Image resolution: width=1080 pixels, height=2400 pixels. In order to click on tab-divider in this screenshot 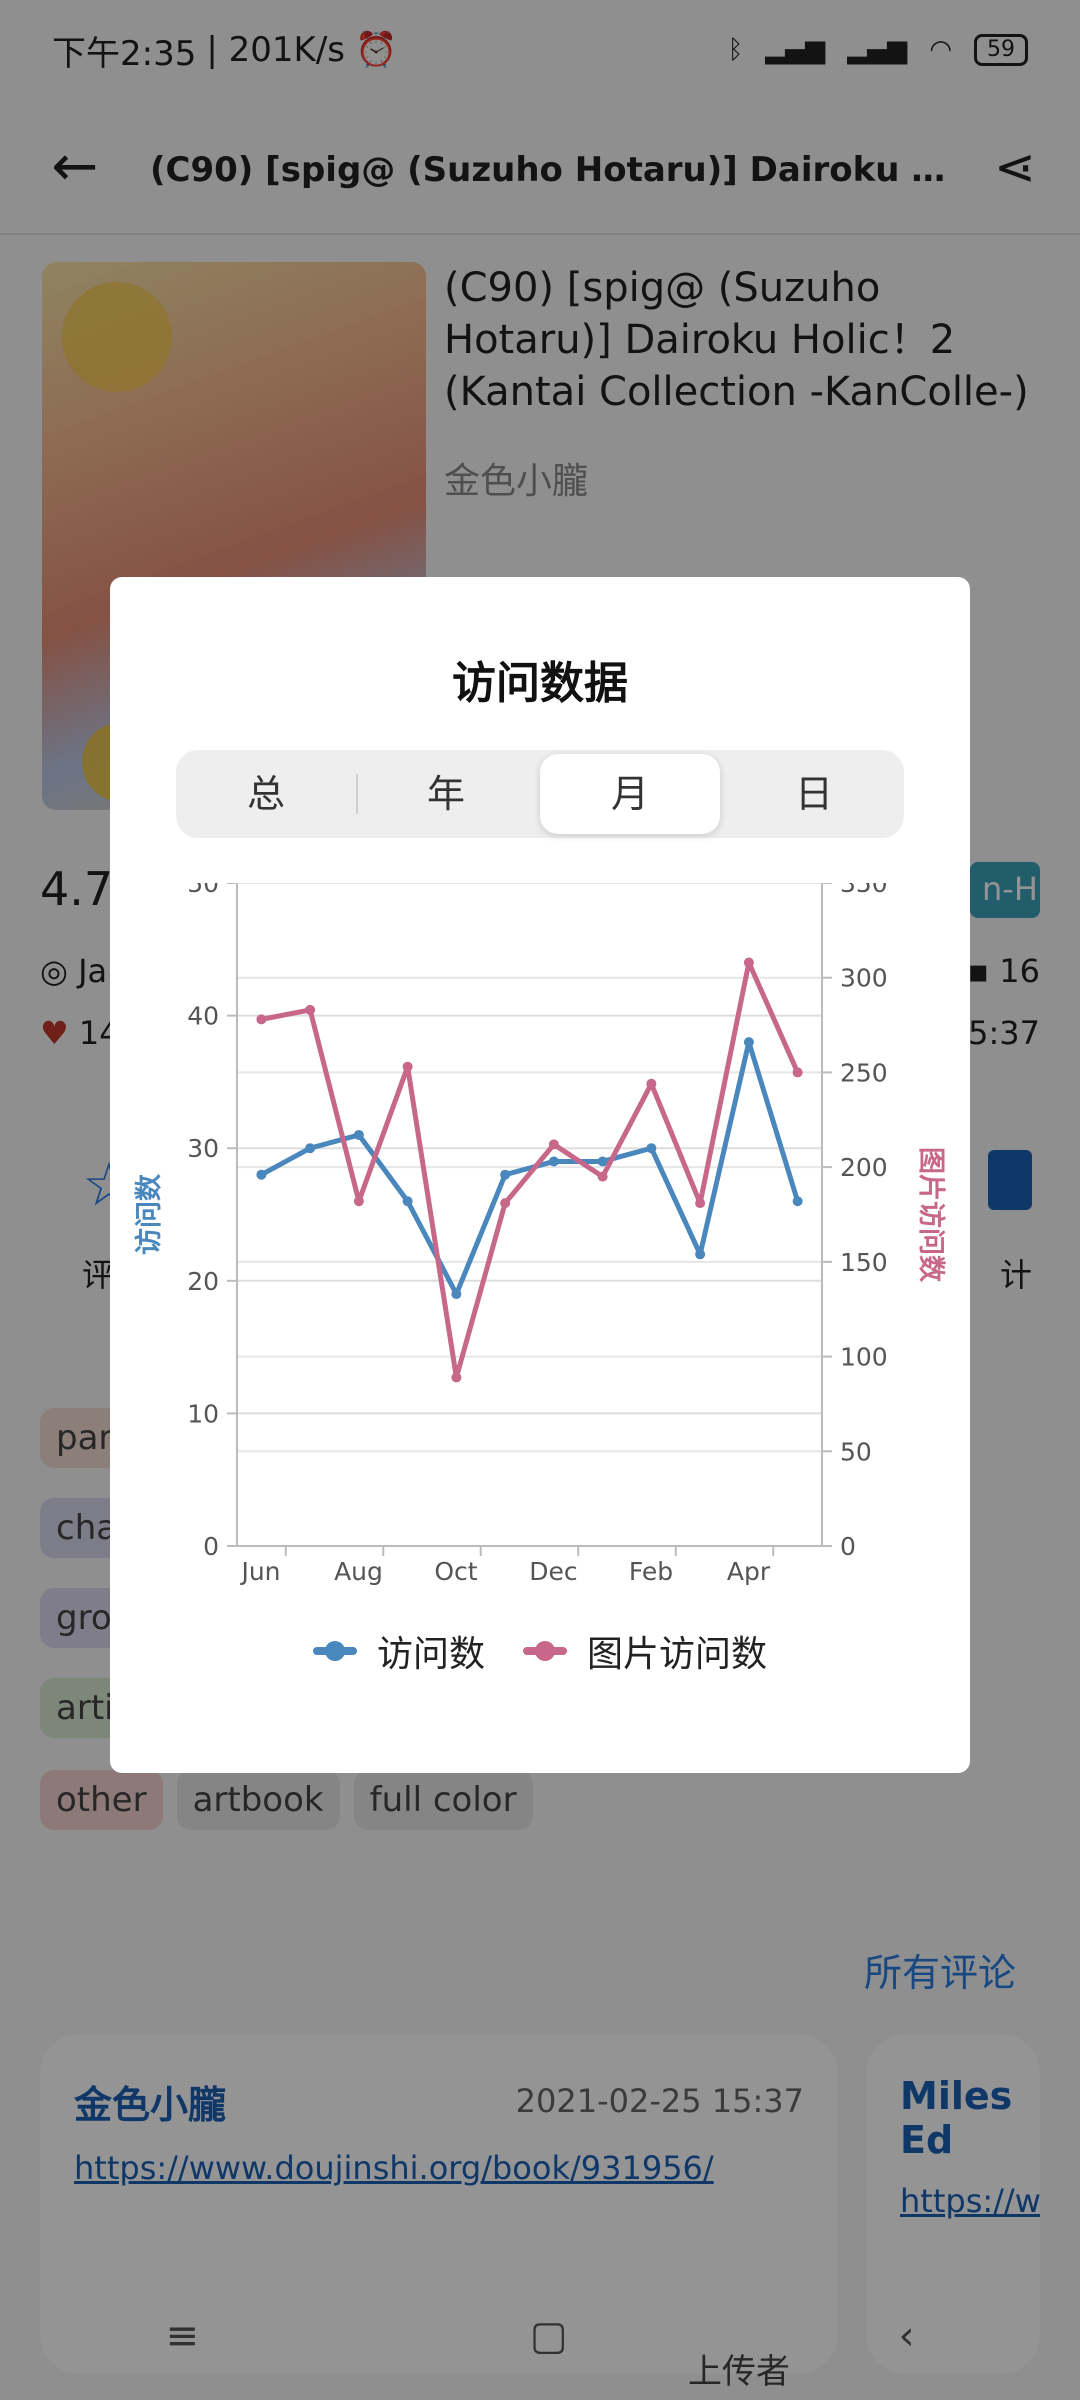, I will do `click(357, 794)`.